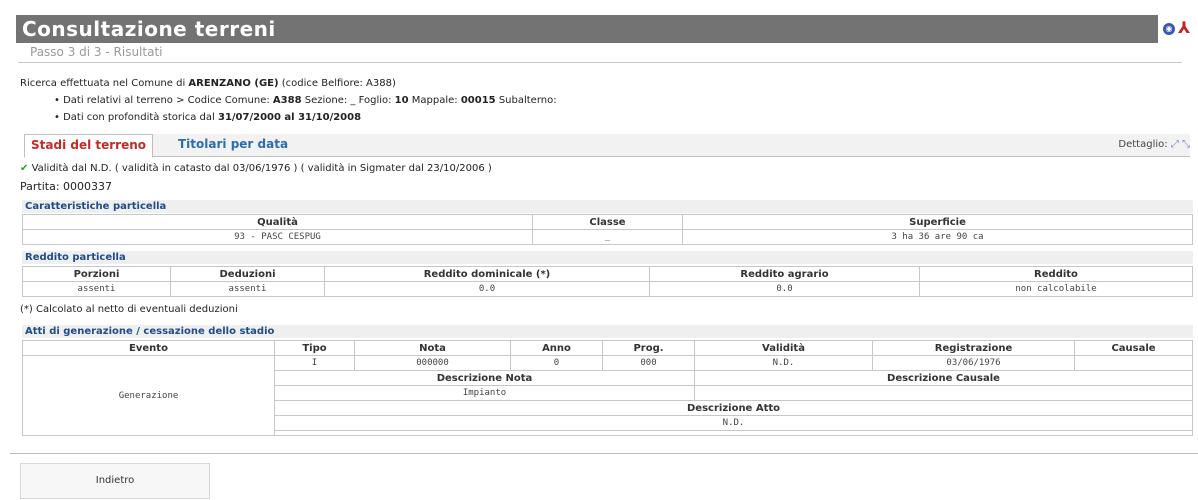 This screenshot has width=1198, height=500. I want to click on column-header: Superficie, so click(937, 222).